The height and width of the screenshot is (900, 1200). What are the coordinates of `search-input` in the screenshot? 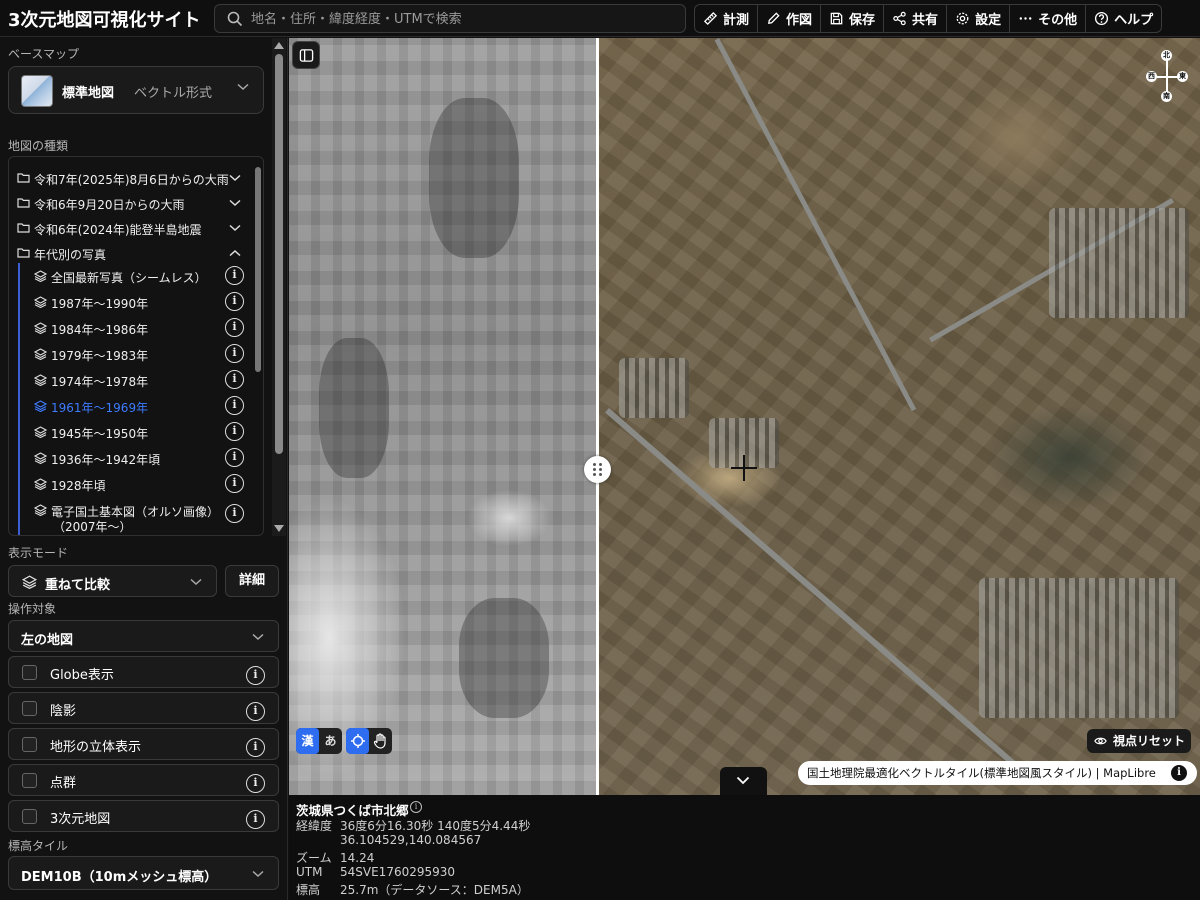 It's located at (461, 19).